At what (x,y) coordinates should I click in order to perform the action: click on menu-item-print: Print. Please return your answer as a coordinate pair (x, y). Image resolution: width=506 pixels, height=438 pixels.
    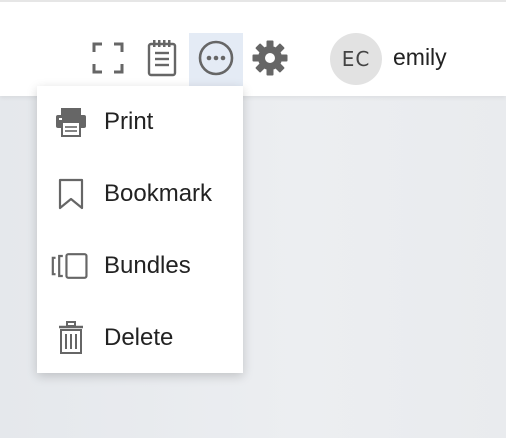
    Looking at the image, I should click on (140, 122).